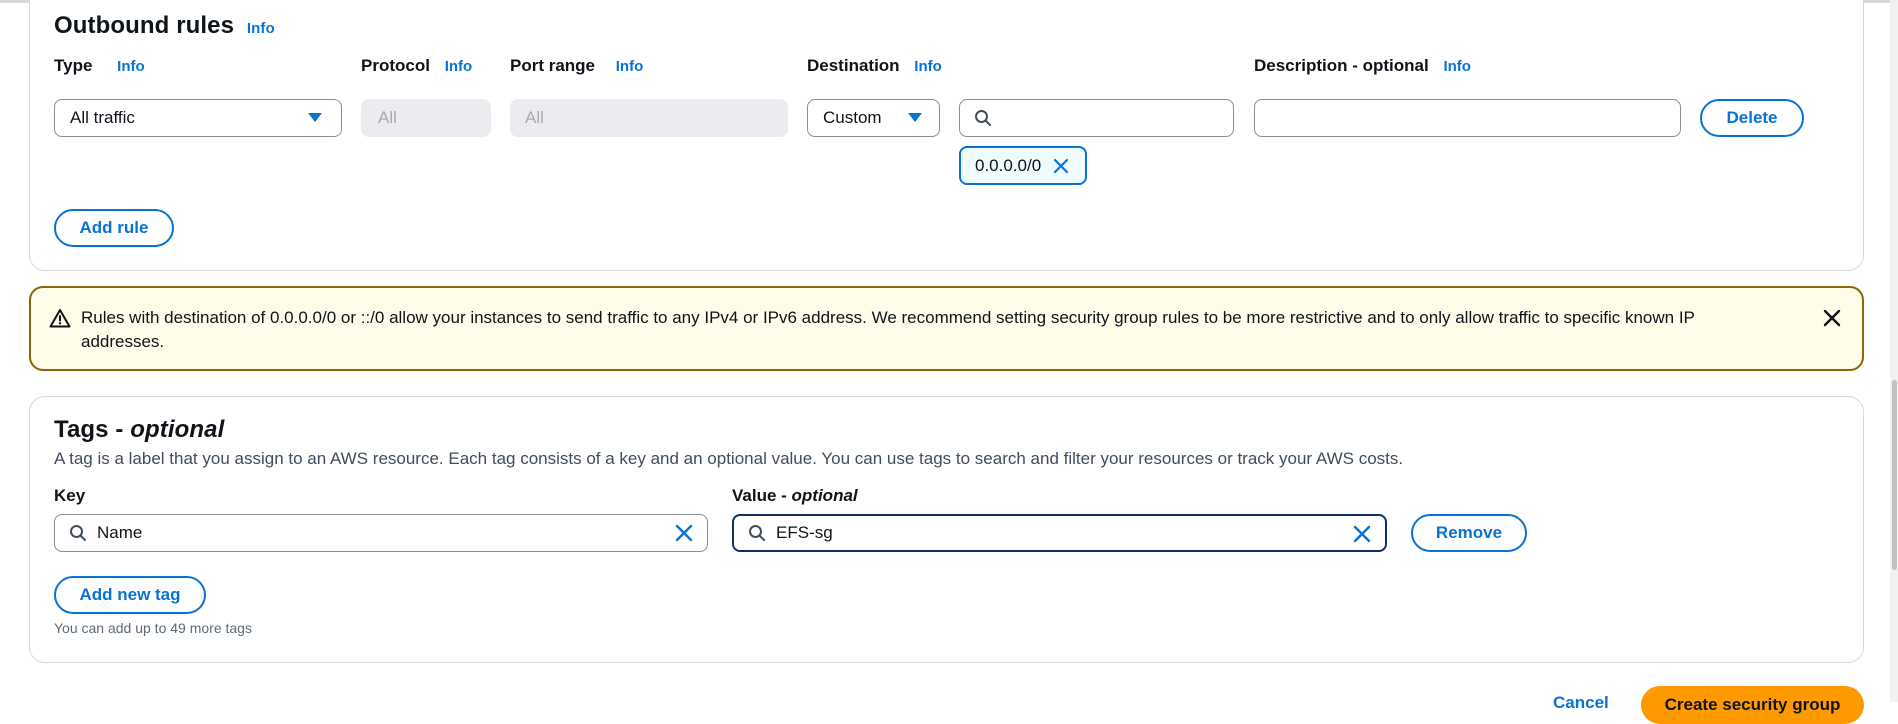 Image resolution: width=1898 pixels, height=724 pixels. I want to click on description-label: Description - optional Info, so click(1362, 66).